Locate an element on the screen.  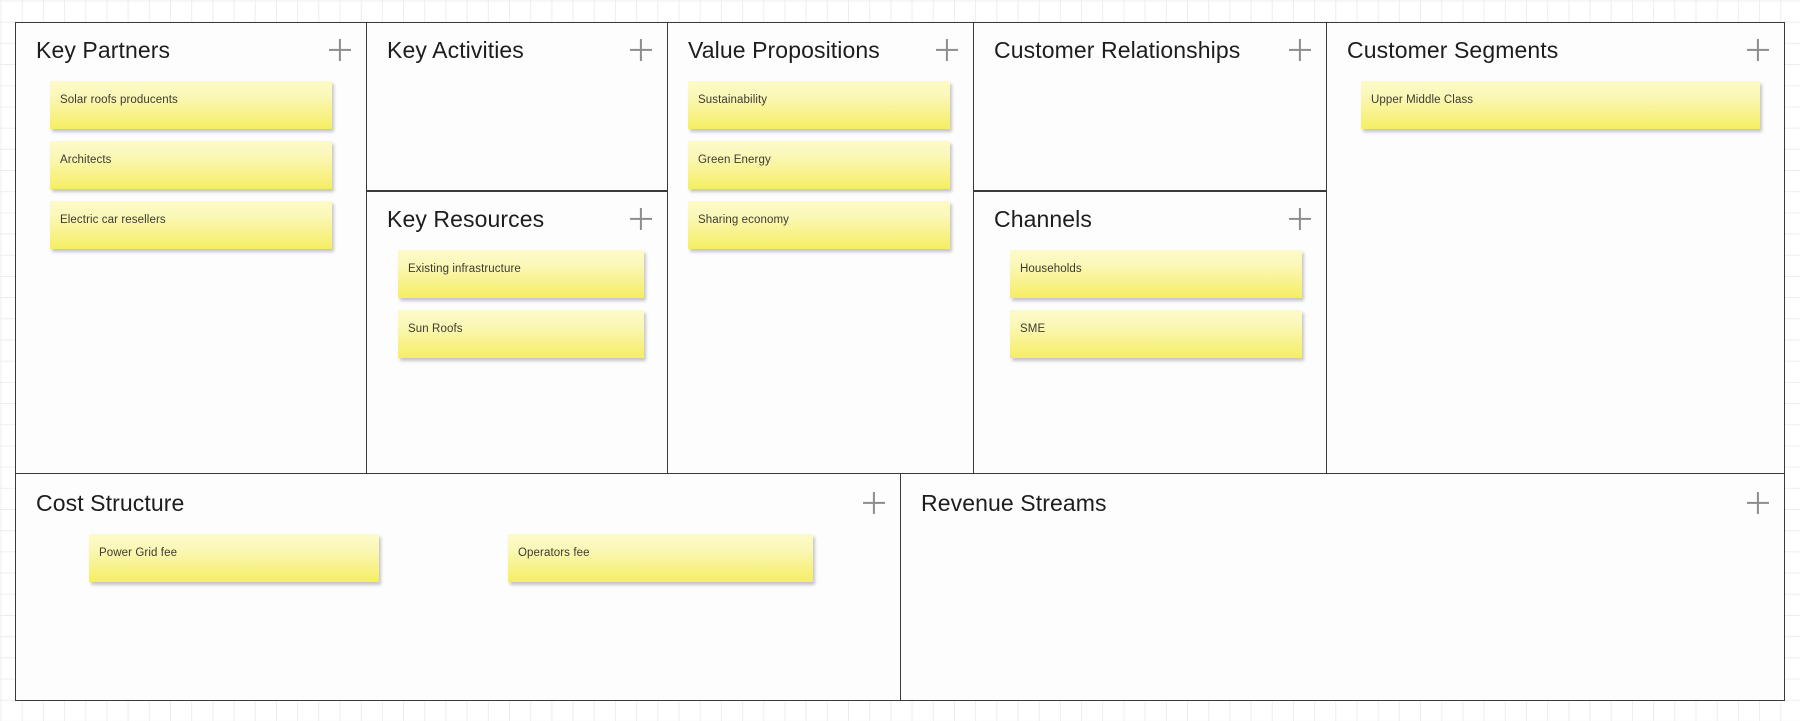
block-header-key-resources: Key Resources is located at coordinates (517, 219).